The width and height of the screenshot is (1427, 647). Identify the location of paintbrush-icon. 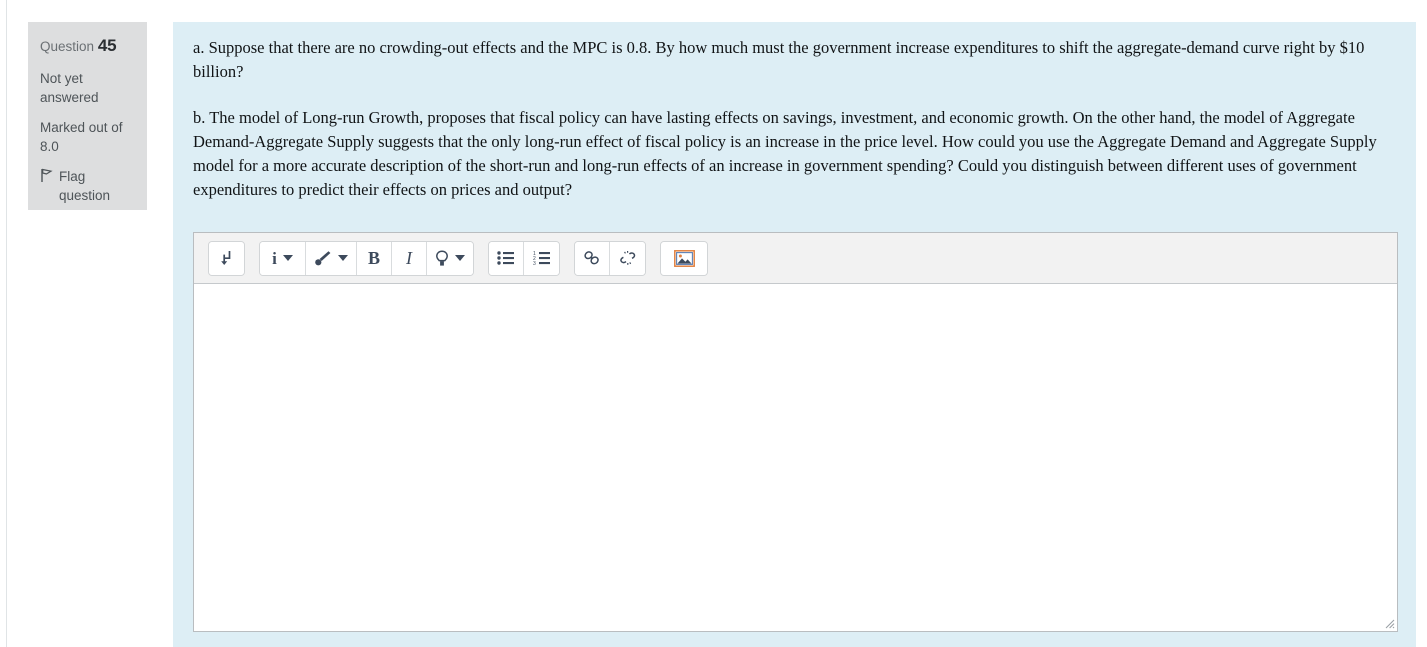
(323, 258).